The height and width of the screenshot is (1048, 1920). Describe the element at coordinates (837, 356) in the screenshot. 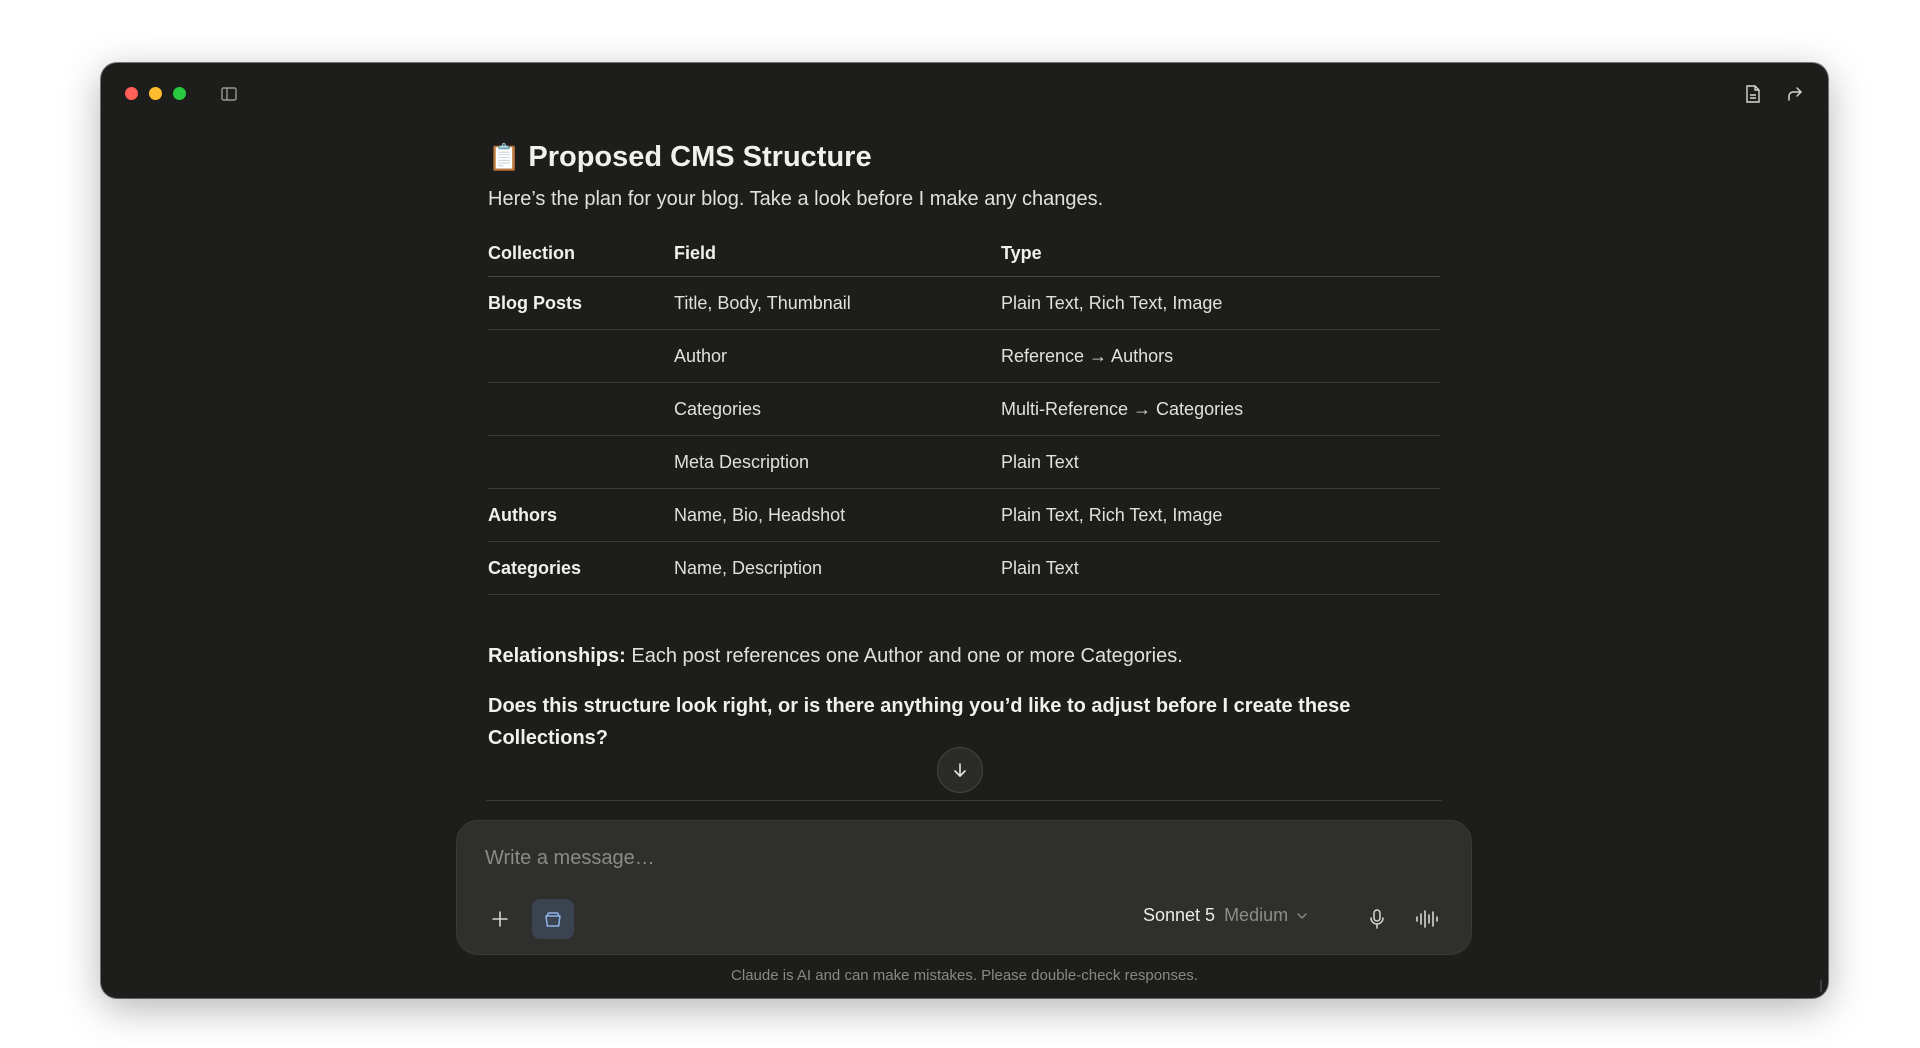

I see `cell-field: Author` at that location.